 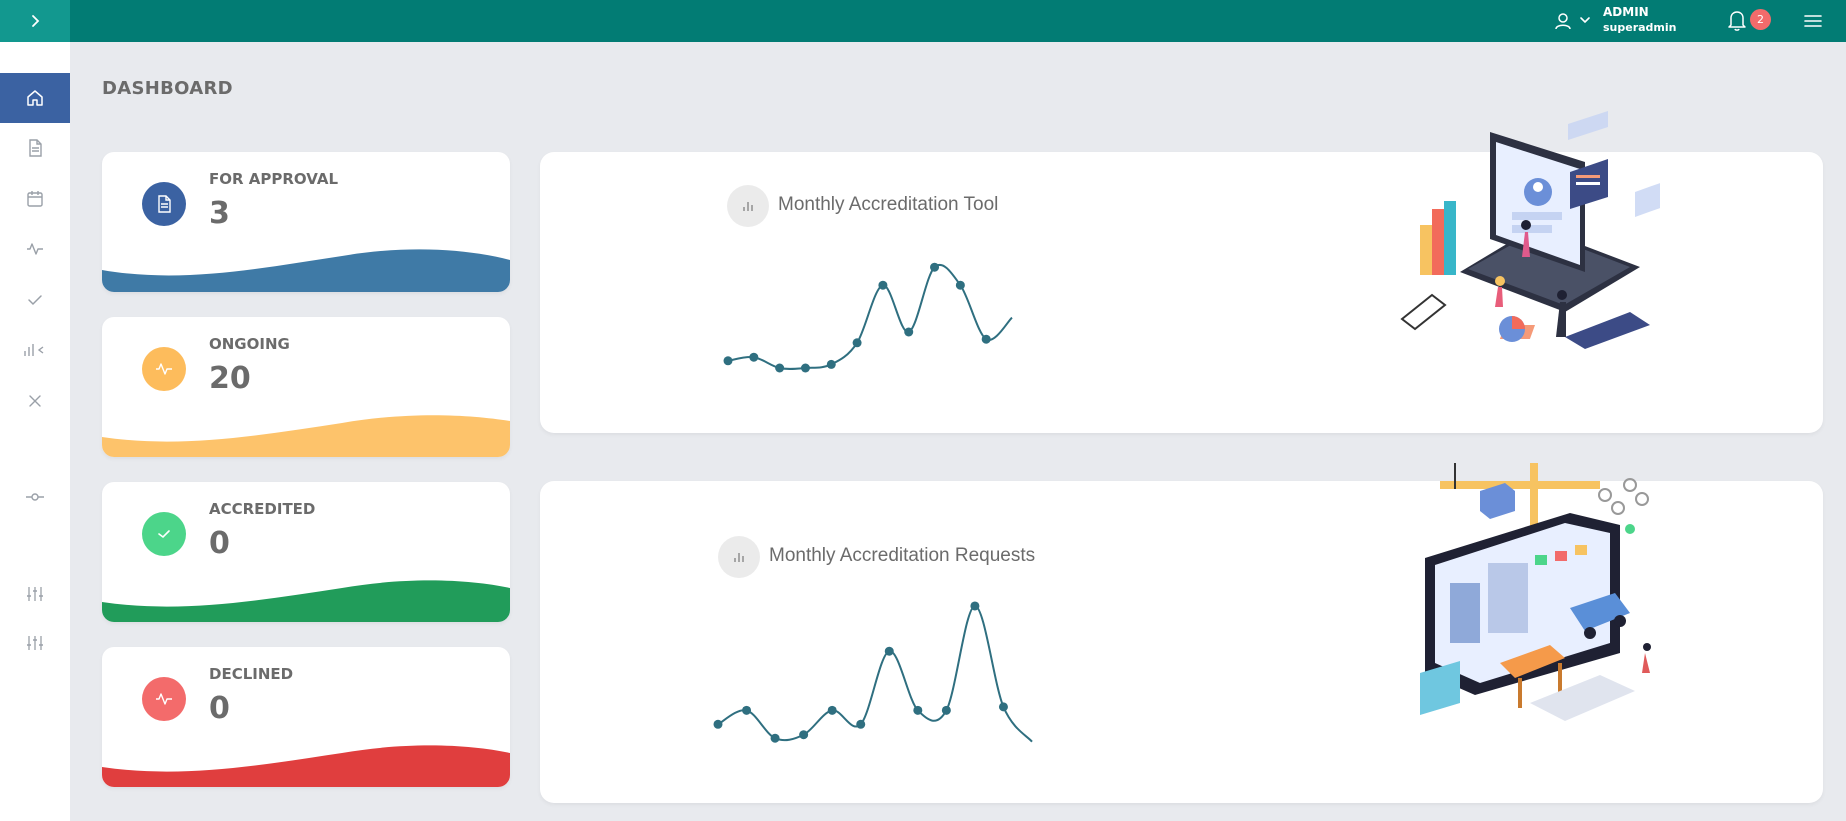 I want to click on user-name: superadmin, so click(x=1640, y=27).